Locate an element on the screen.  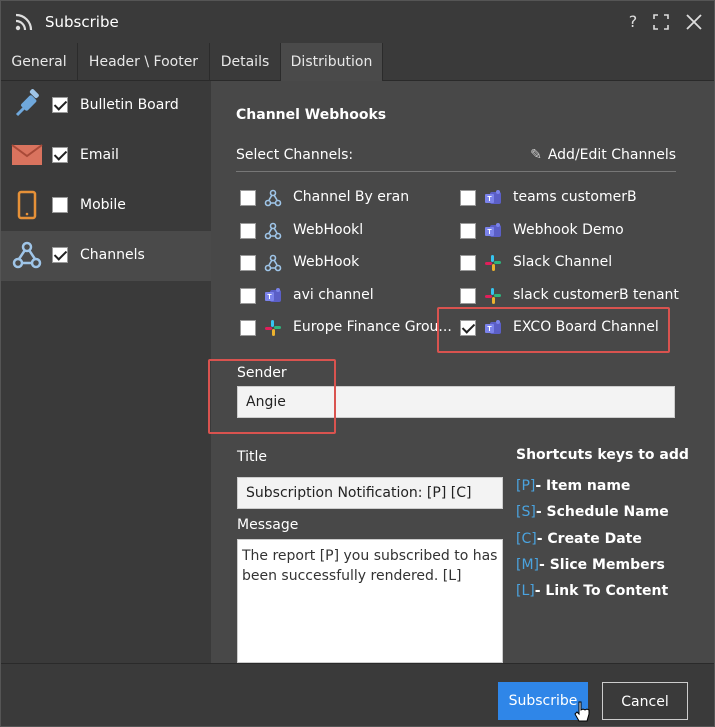
exco-highlight-box is located at coordinates (553, 330).